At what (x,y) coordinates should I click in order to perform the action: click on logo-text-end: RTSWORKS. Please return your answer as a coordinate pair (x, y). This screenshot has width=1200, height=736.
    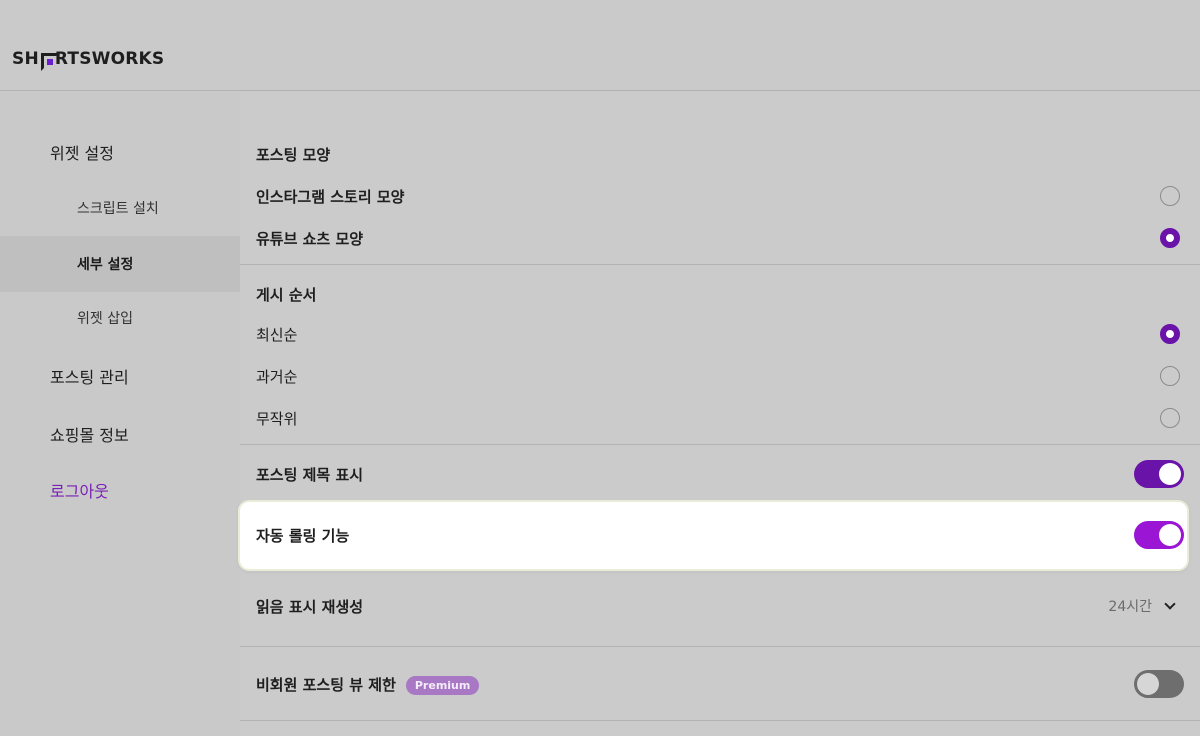
    Looking at the image, I should click on (109, 59).